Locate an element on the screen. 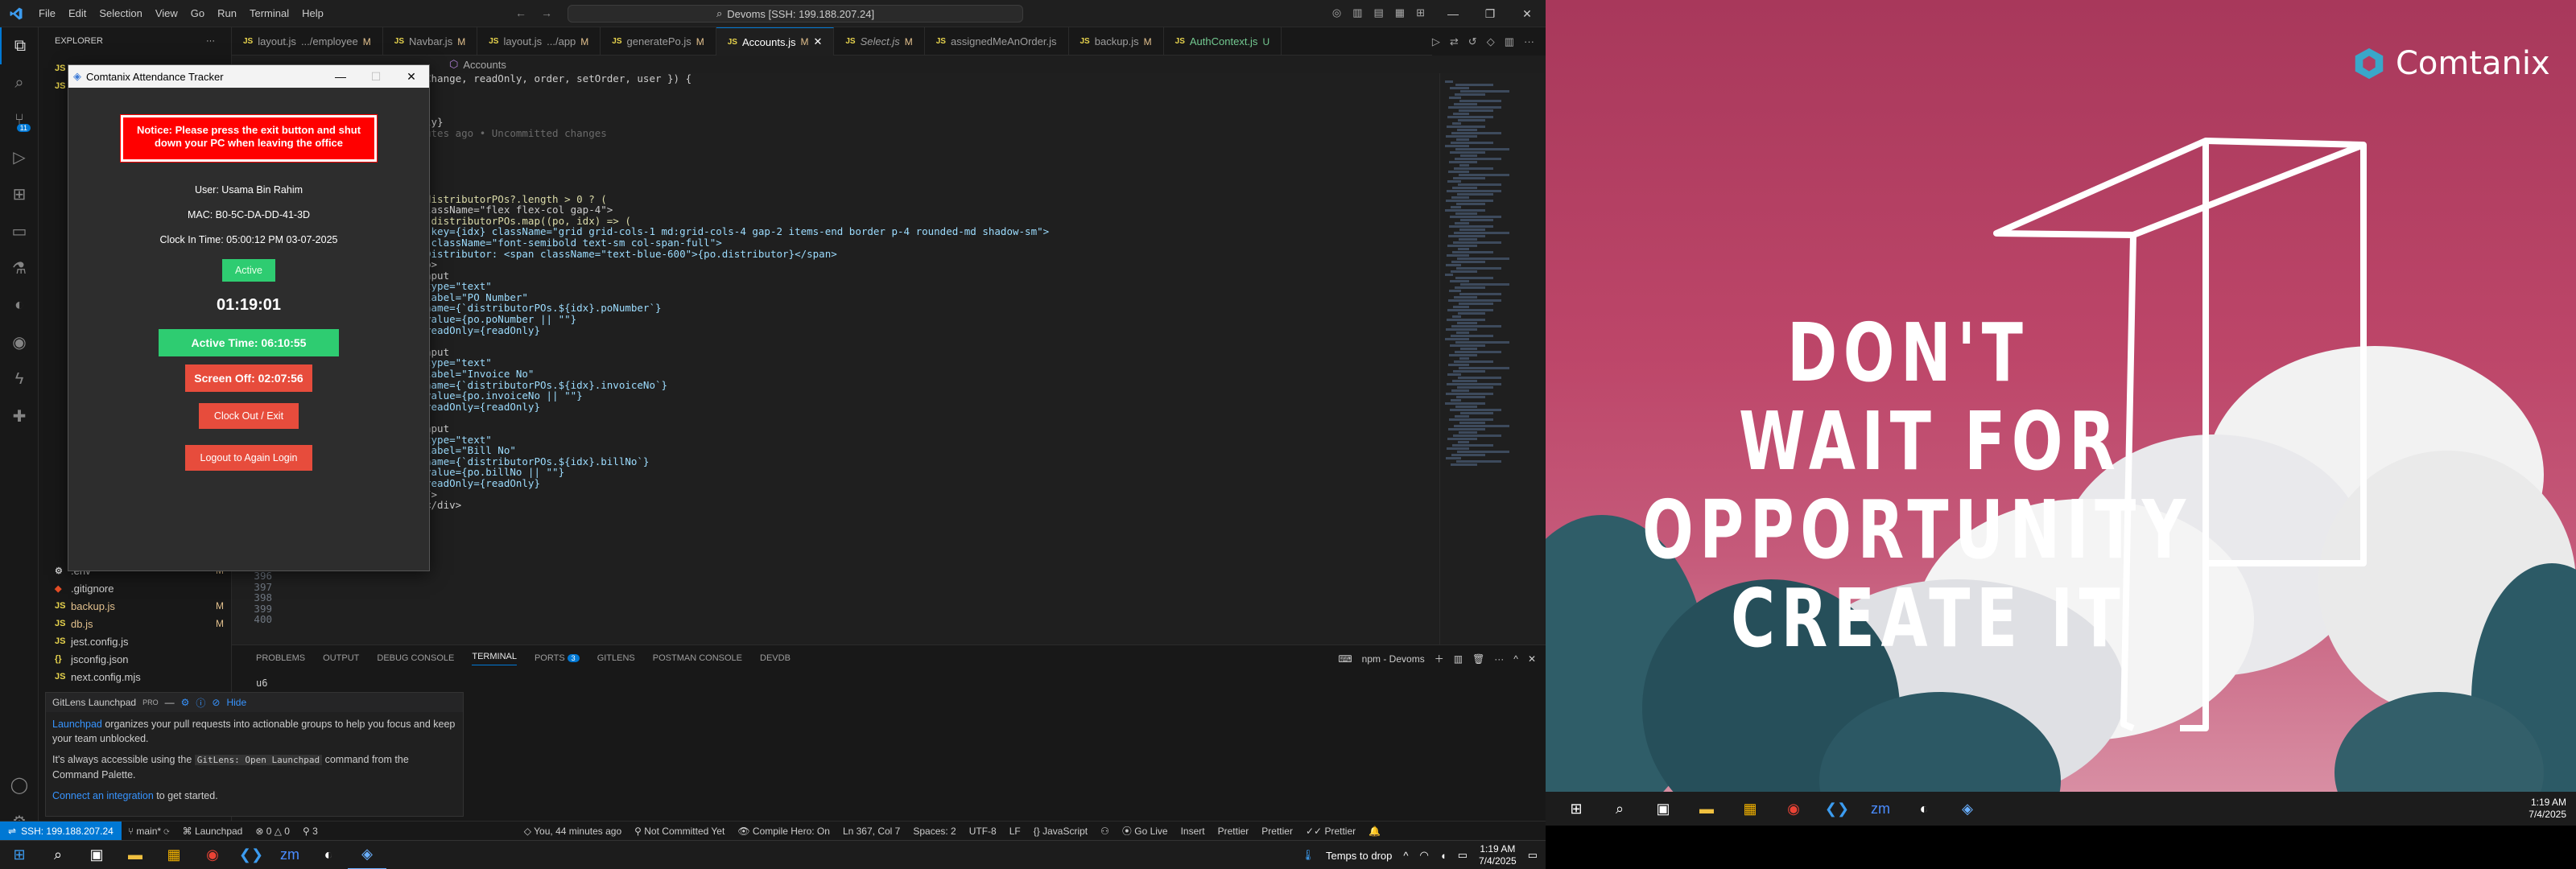 This screenshot has height=869, width=2576. clock: 1:19 AM 7/4/2025 is located at coordinates (1498, 855).